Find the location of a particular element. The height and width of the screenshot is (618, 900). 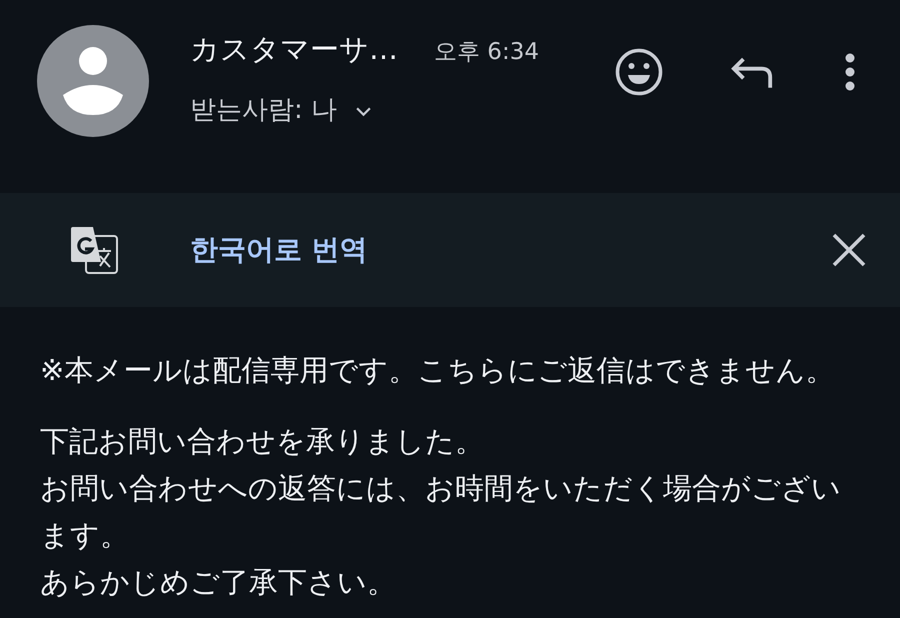

more-vertical-icon is located at coordinates (850, 72).